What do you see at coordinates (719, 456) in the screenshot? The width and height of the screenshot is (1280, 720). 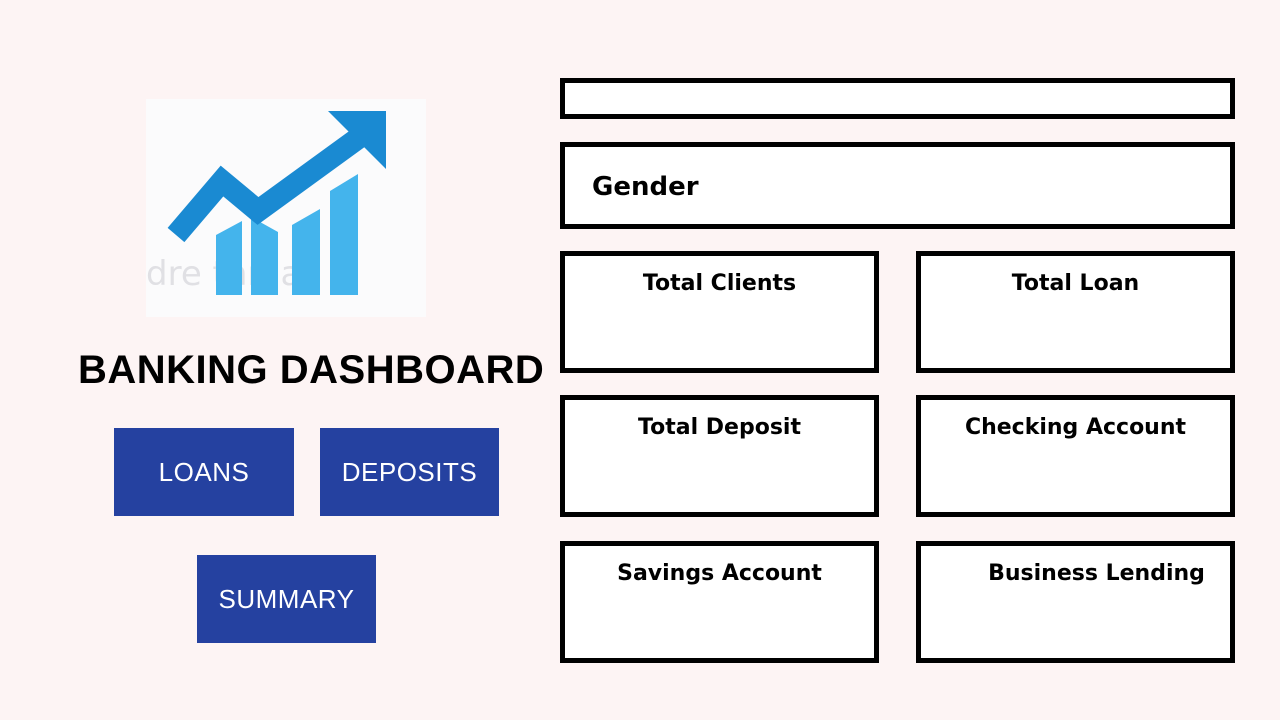 I see `total-deposit-card: Total Deposit` at bounding box center [719, 456].